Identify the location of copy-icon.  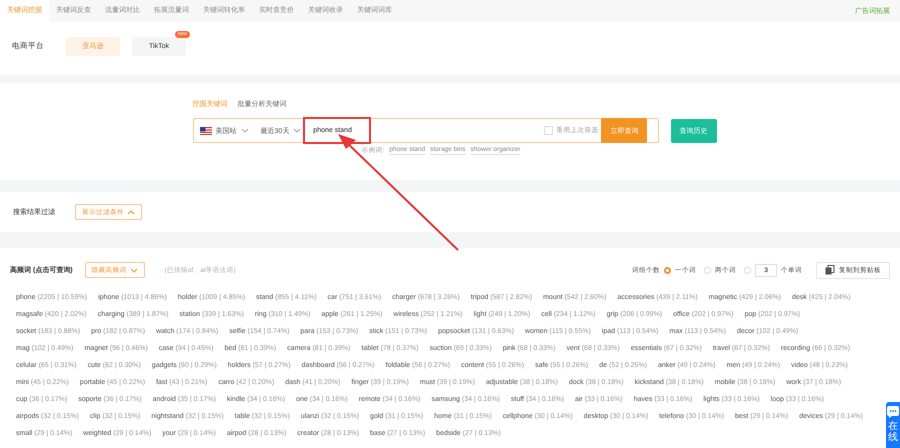
(830, 270).